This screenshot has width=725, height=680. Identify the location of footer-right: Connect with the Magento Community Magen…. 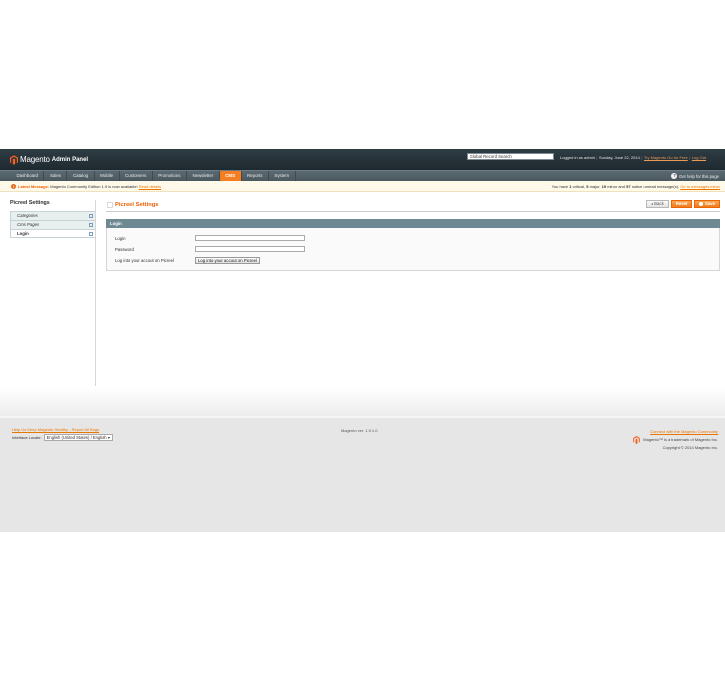
(675, 440).